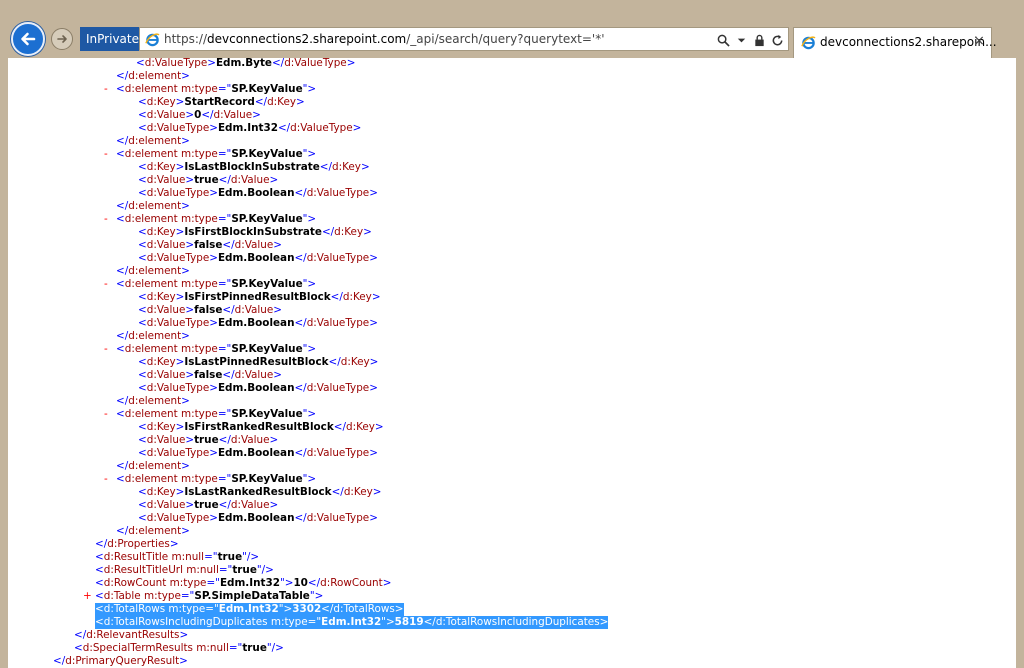 The image size is (1024, 668). What do you see at coordinates (245, 63) in the screenshot?
I see `xml-line: <d:ValueType>Edm.Byte</d:ValueType>` at bounding box center [245, 63].